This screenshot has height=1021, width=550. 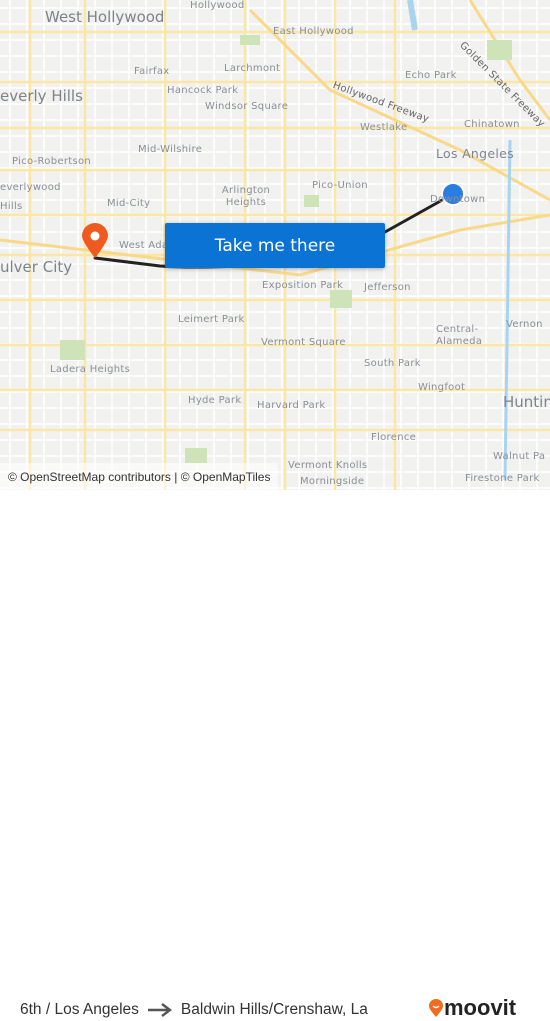 What do you see at coordinates (442, 387) in the screenshot?
I see `map-label: Wingfoot` at bounding box center [442, 387].